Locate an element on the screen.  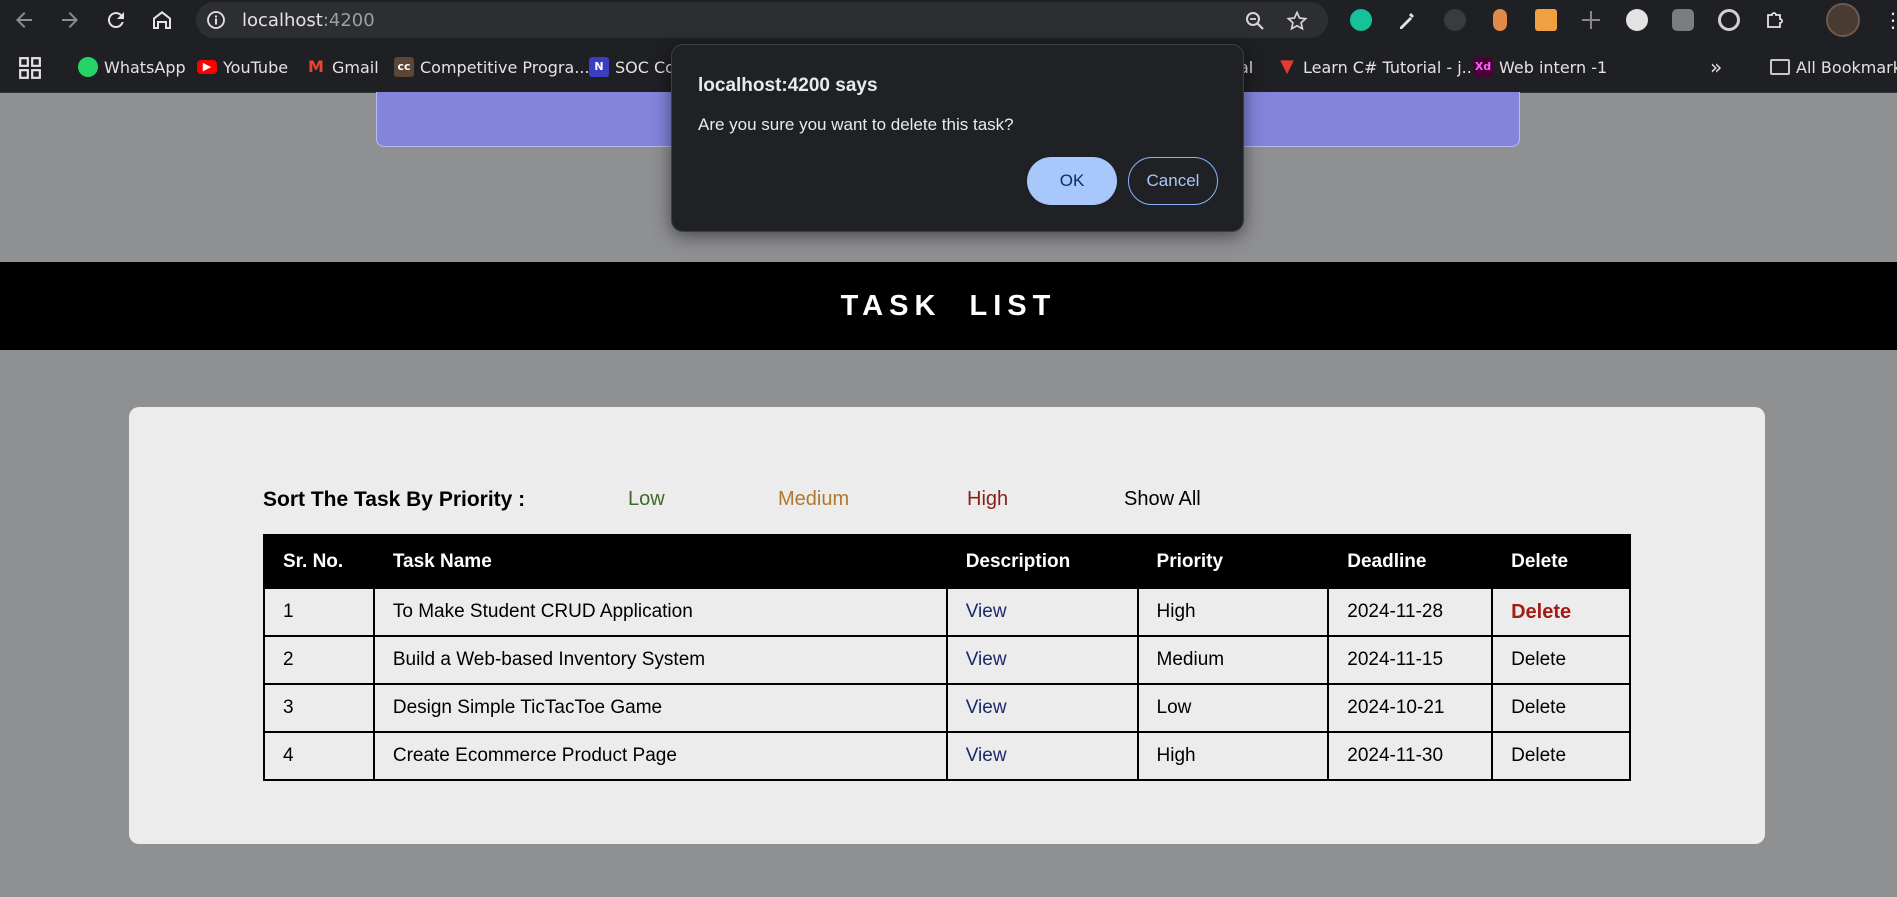
apps-grid-icon is located at coordinates (29, 67).